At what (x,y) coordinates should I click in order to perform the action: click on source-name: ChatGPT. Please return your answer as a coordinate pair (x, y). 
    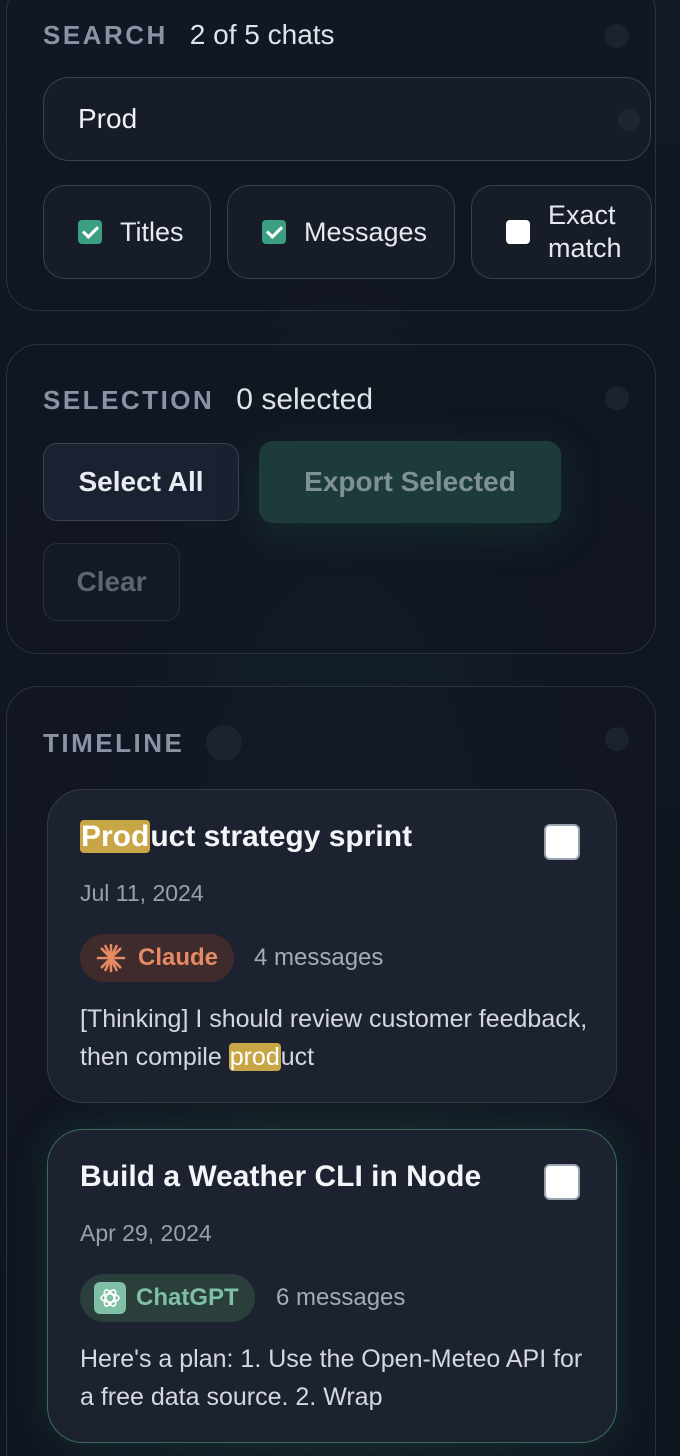
    Looking at the image, I should click on (187, 1297).